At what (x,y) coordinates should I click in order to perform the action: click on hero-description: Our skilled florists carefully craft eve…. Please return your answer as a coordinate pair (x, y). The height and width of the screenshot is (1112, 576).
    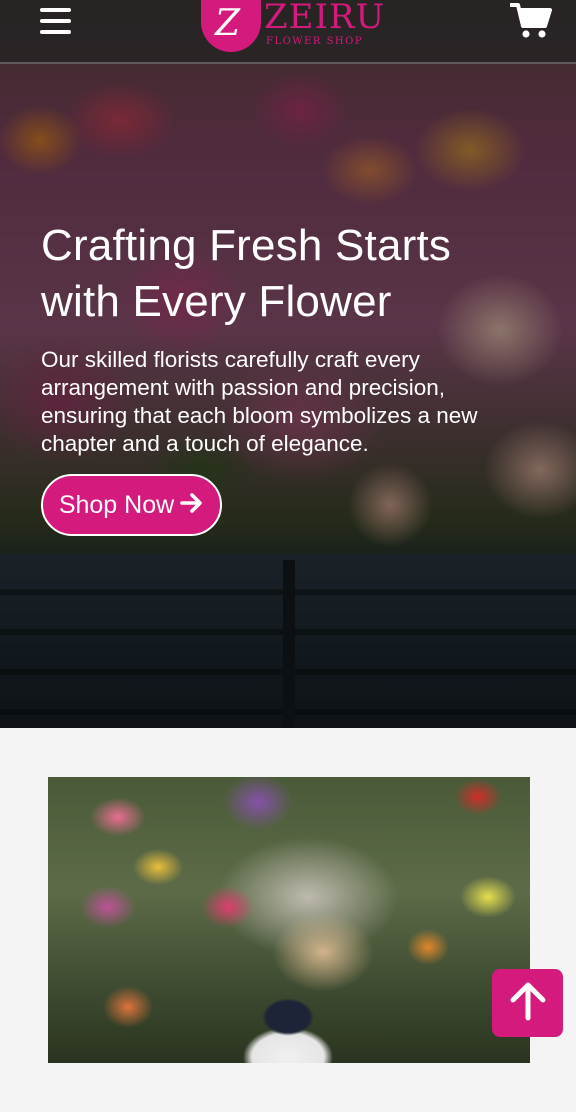
    Looking at the image, I should click on (259, 401).